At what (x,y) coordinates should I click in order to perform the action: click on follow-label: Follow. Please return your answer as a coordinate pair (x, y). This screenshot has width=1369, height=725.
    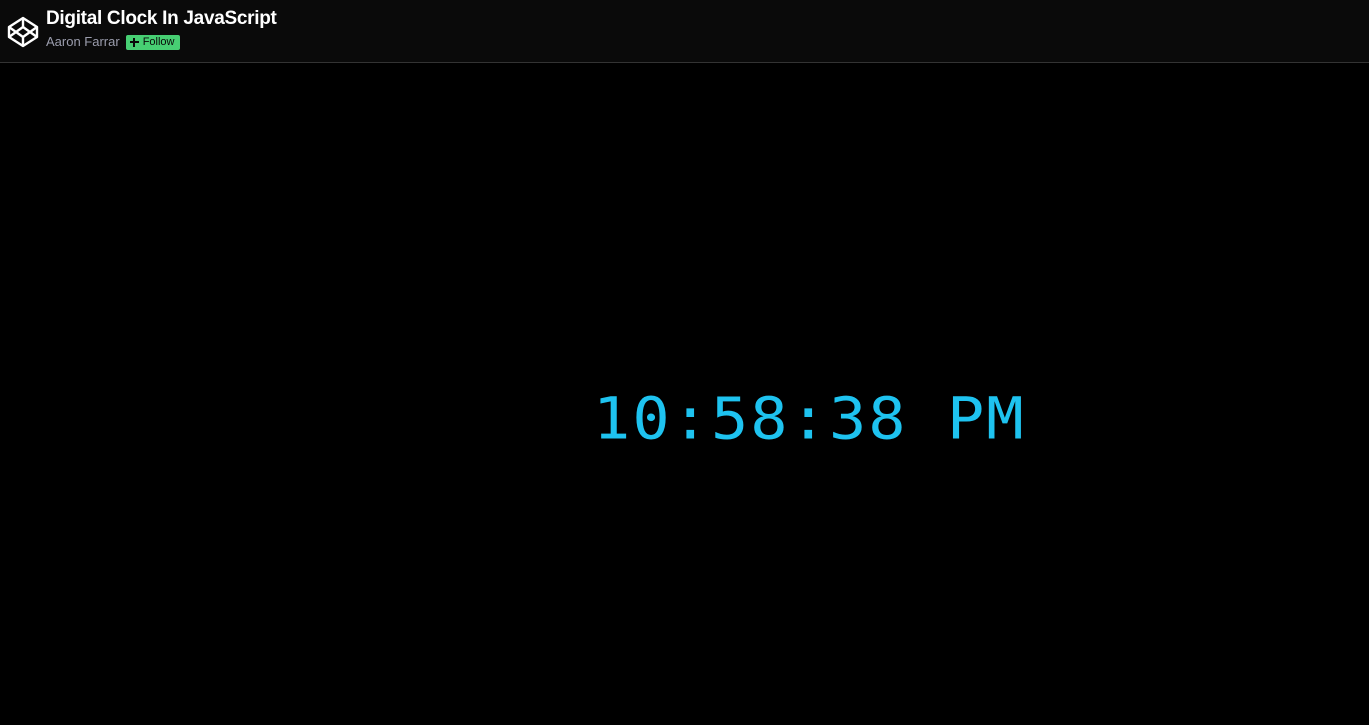
    Looking at the image, I should click on (158, 41).